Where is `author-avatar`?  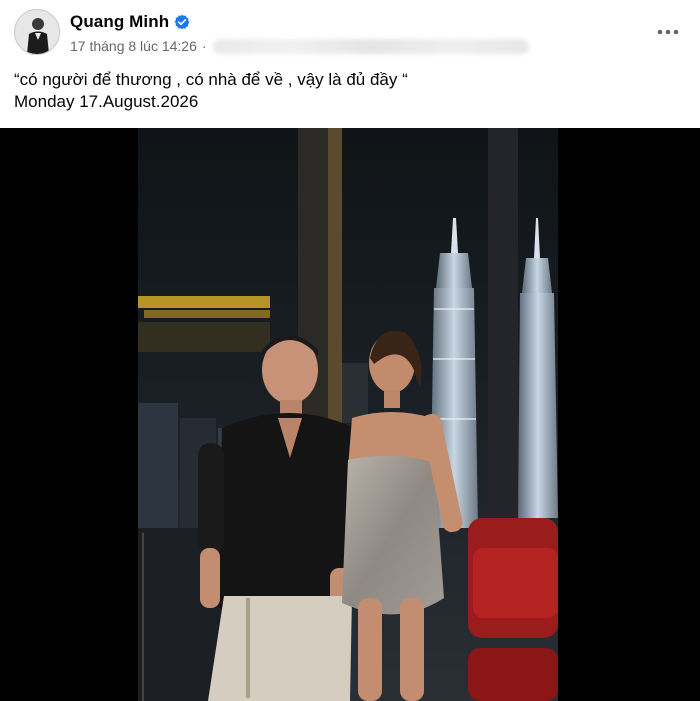
author-avatar is located at coordinates (37, 32).